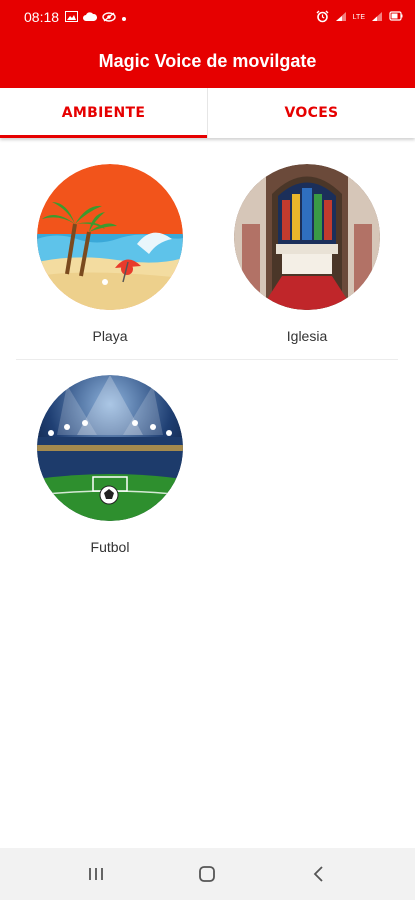 Image resolution: width=415 pixels, height=900 pixels. Describe the element at coordinates (307, 237) in the screenshot. I see `church-image` at that location.